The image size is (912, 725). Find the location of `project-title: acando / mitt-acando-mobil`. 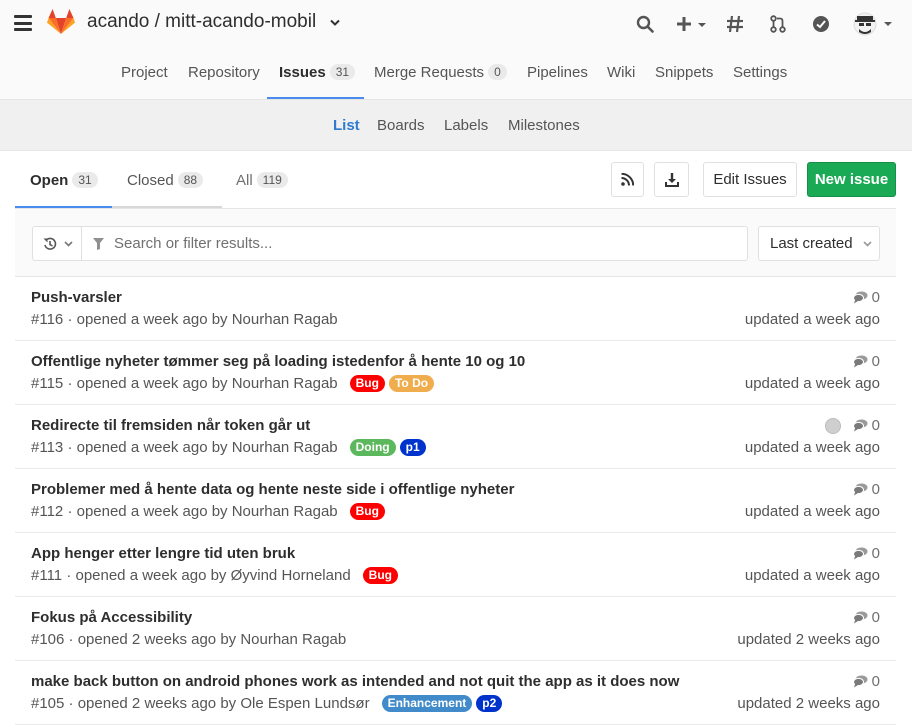

project-title: acando / mitt-acando-mobil is located at coordinates (201, 22).